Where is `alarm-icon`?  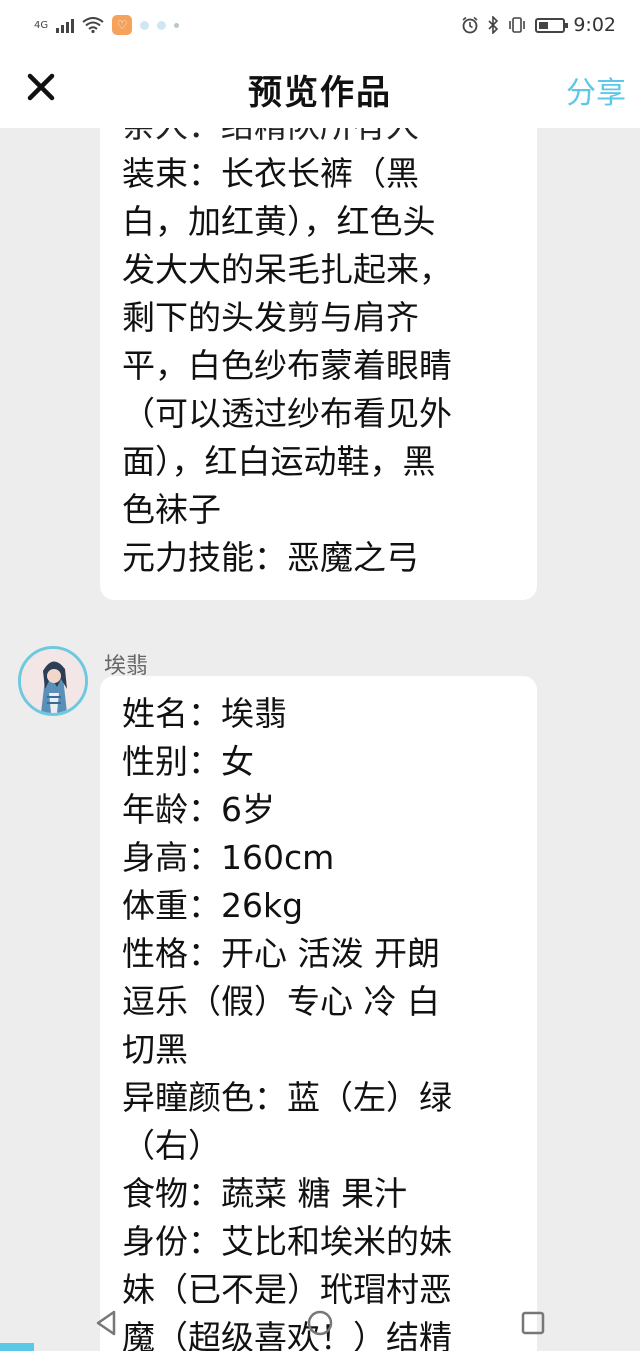
alarm-icon is located at coordinates (470, 25).